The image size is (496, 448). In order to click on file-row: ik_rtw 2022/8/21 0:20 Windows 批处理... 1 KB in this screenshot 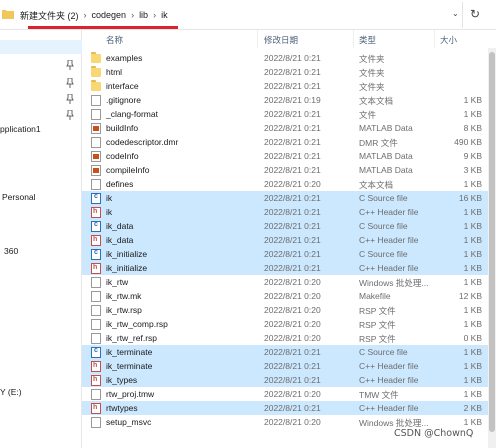, I will do `click(285, 282)`.